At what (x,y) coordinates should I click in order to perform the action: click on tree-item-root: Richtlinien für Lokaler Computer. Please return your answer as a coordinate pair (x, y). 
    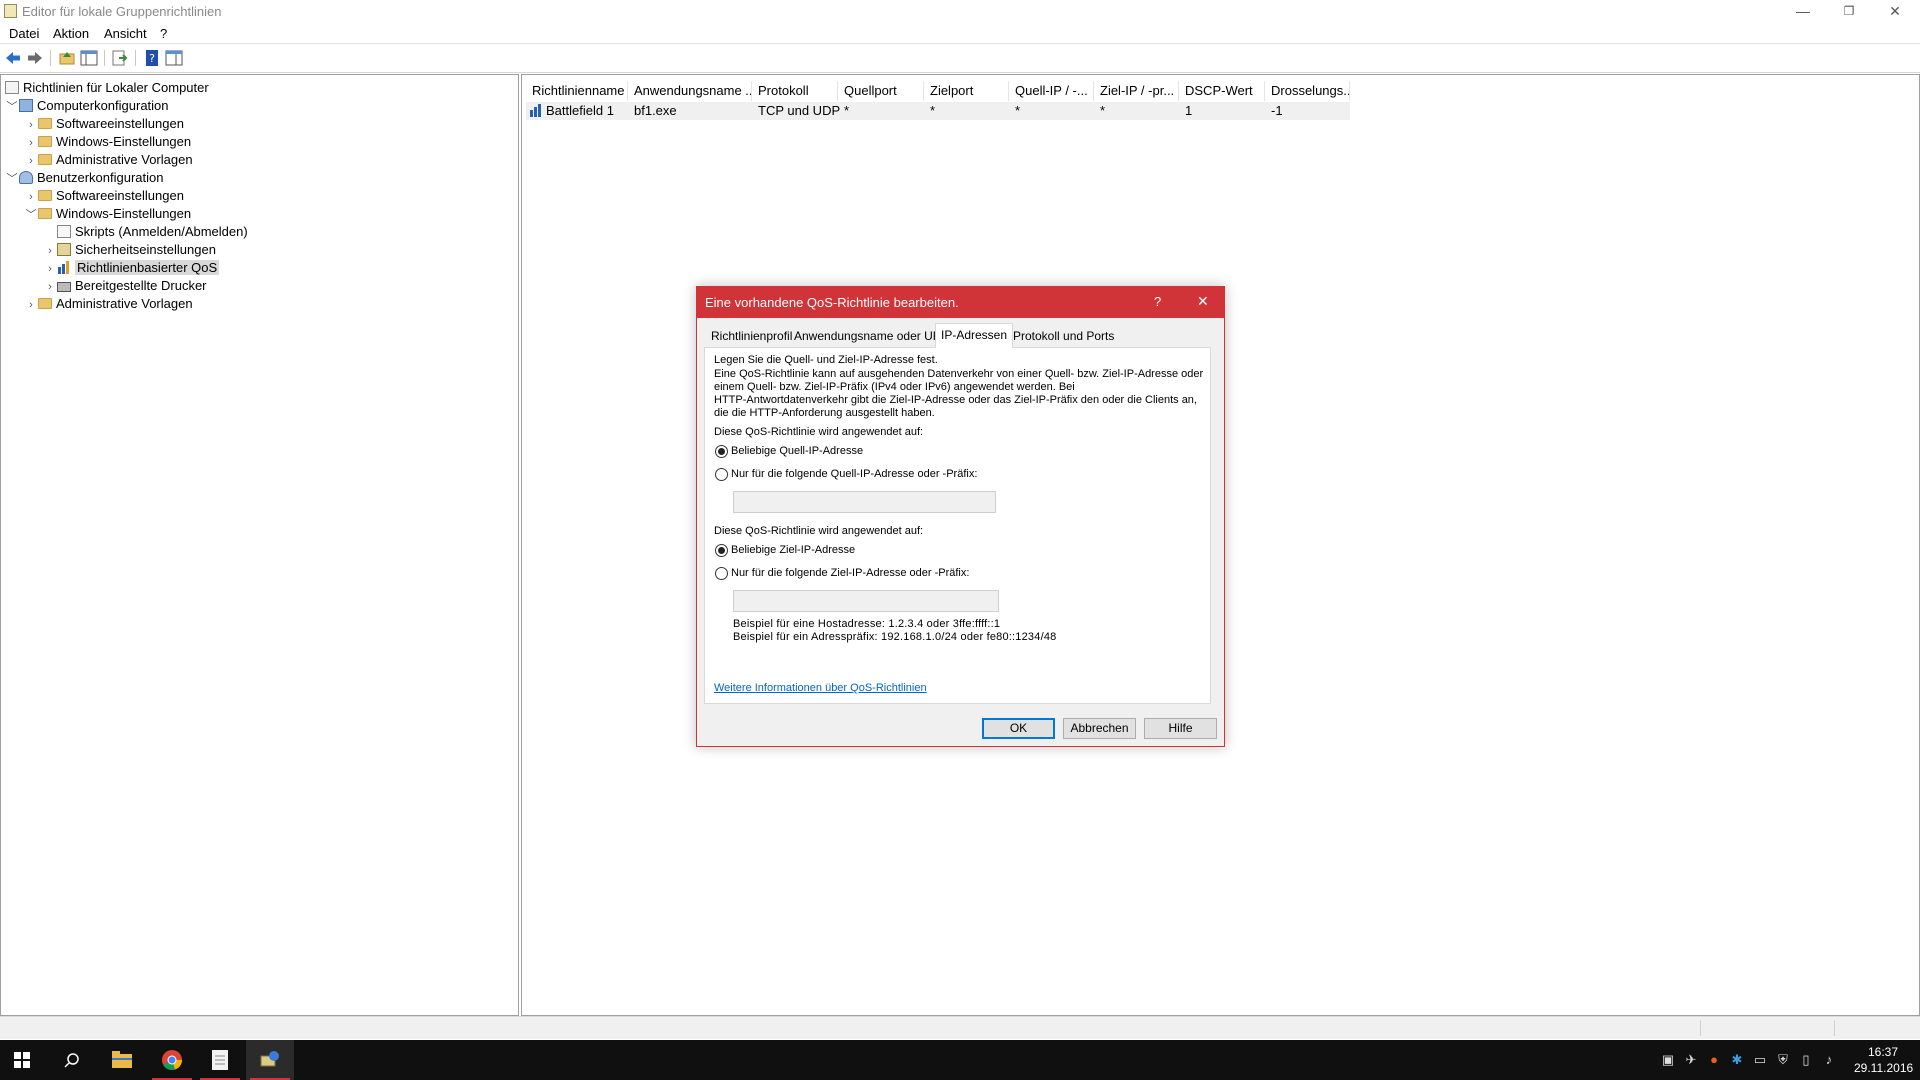
    Looking at the image, I should click on (126, 88).